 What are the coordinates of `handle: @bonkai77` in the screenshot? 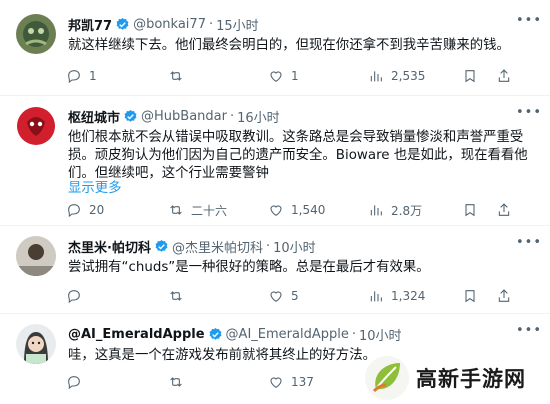 It's located at (169, 24).